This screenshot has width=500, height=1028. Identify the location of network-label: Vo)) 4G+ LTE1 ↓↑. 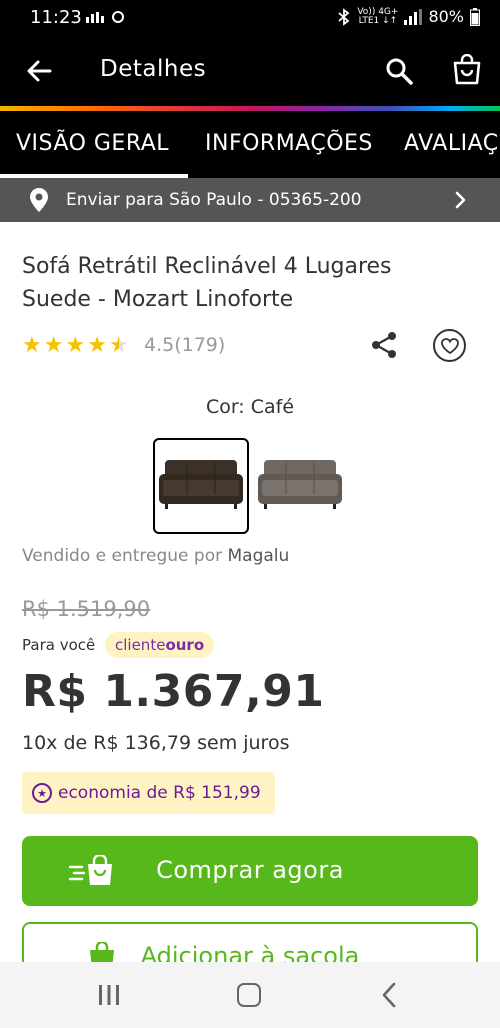
(377, 16).